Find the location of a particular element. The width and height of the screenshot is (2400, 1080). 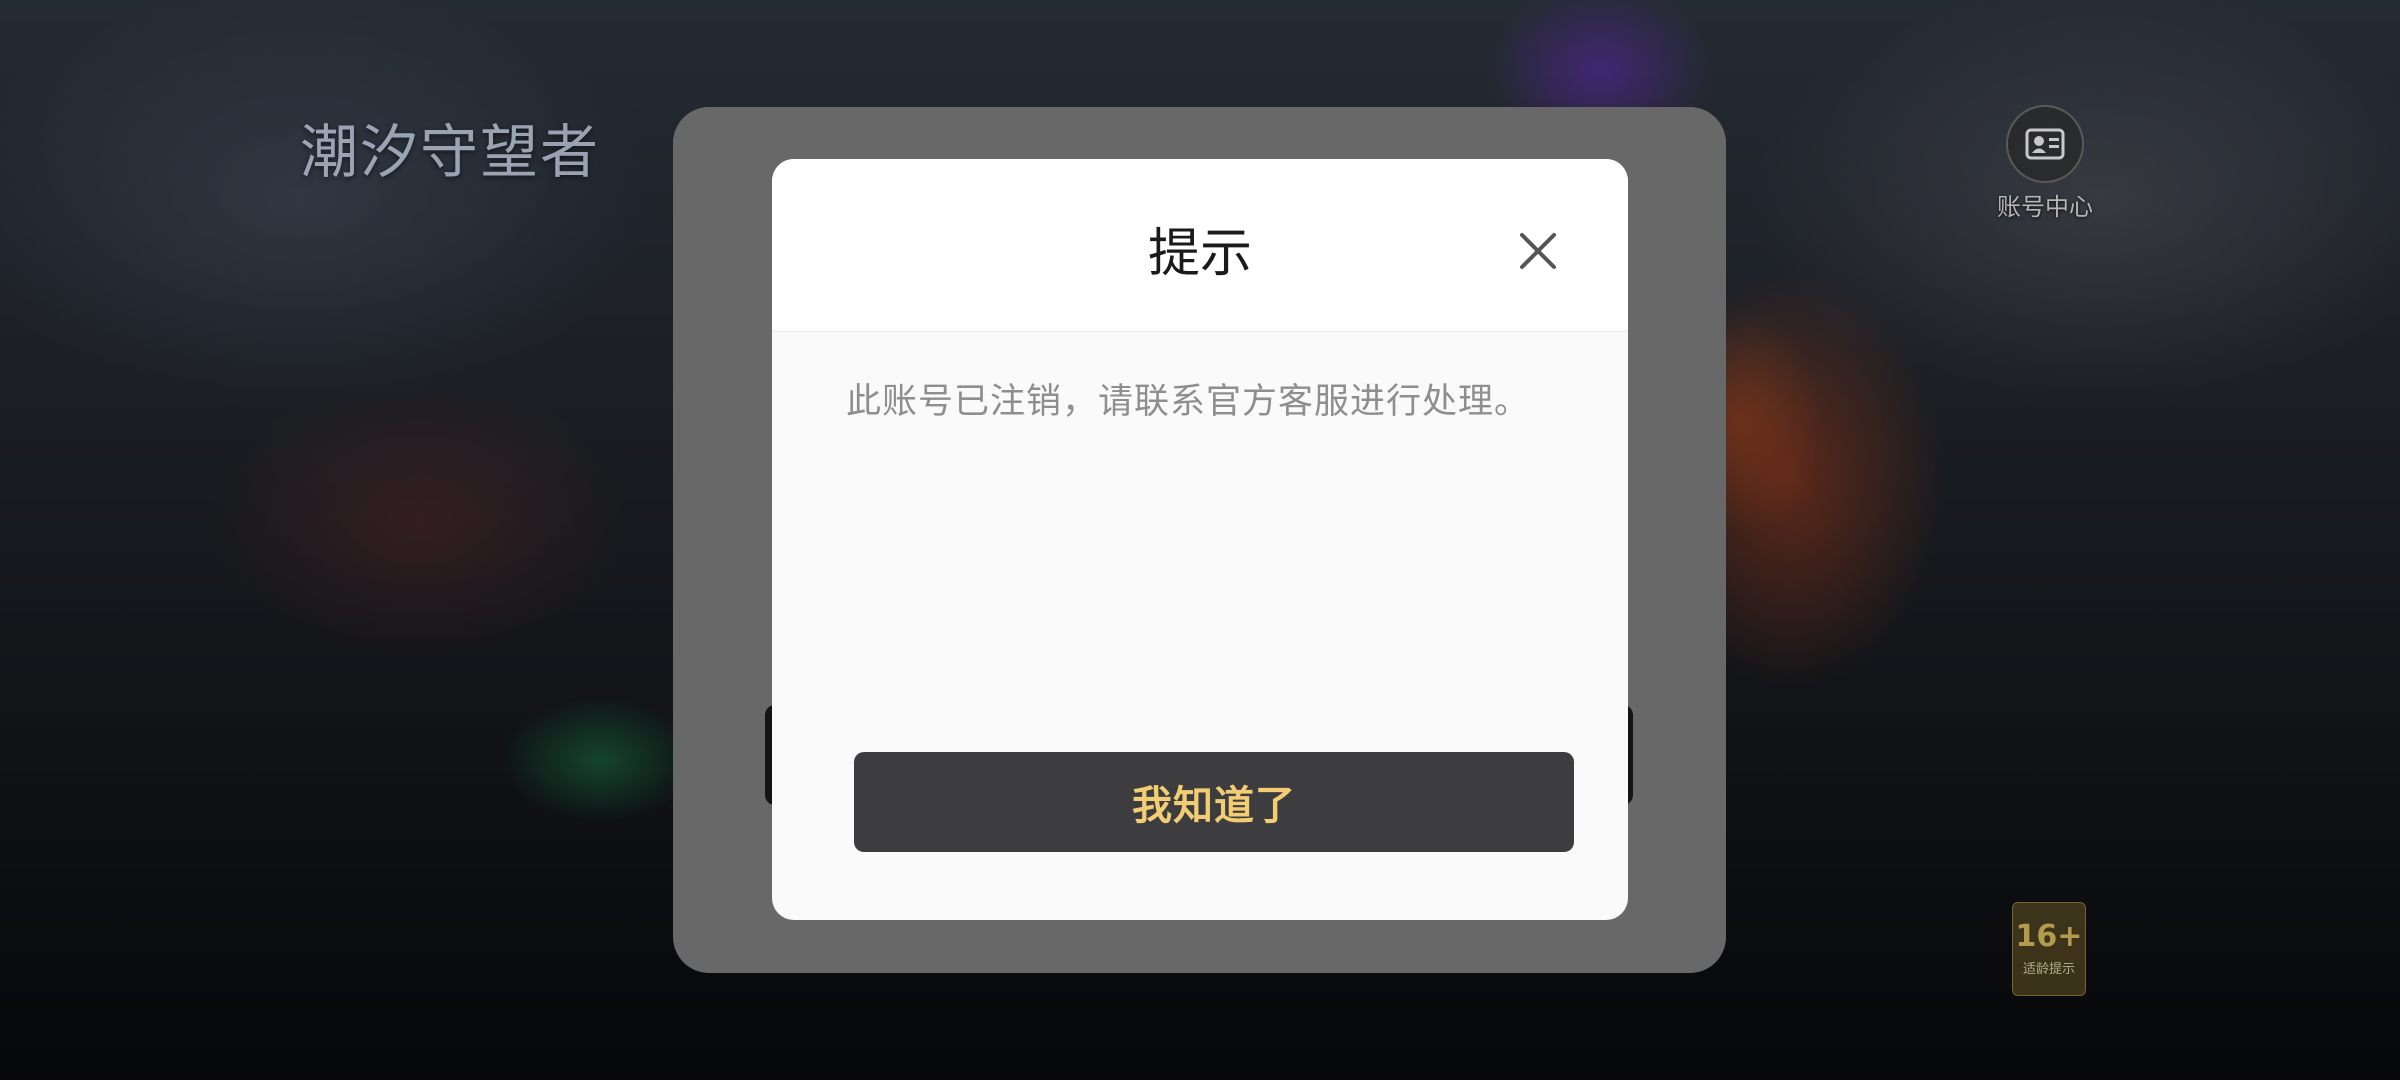

dialog-header: 提示 is located at coordinates (1200, 245).